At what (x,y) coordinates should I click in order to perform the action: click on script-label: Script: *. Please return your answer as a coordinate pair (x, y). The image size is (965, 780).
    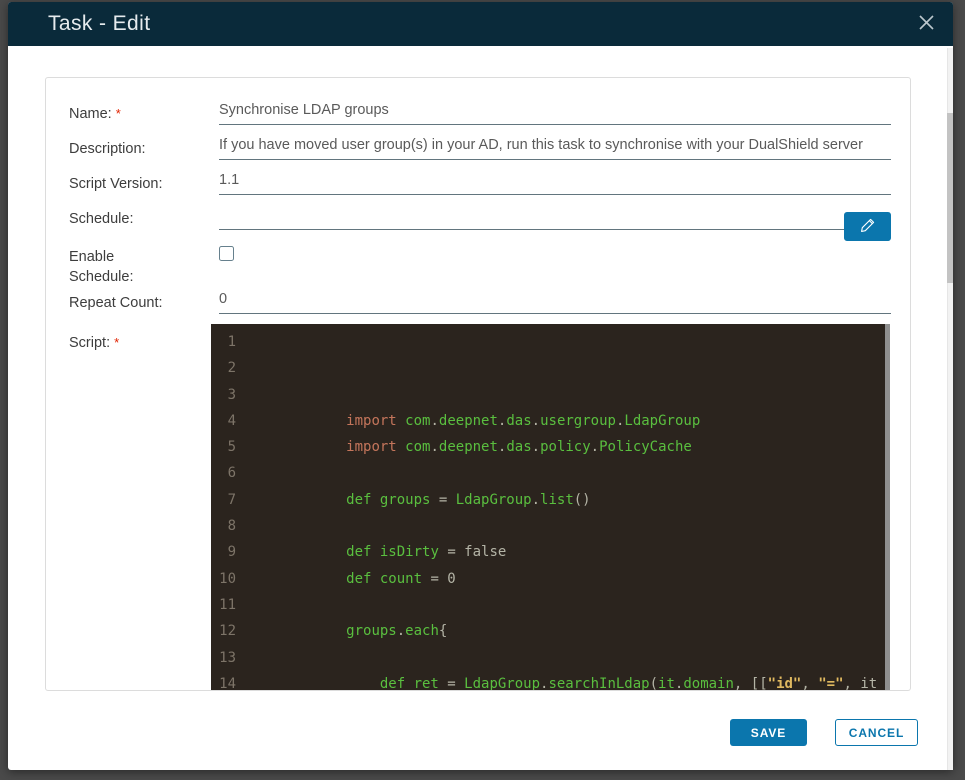
    Looking at the image, I should click on (94, 343).